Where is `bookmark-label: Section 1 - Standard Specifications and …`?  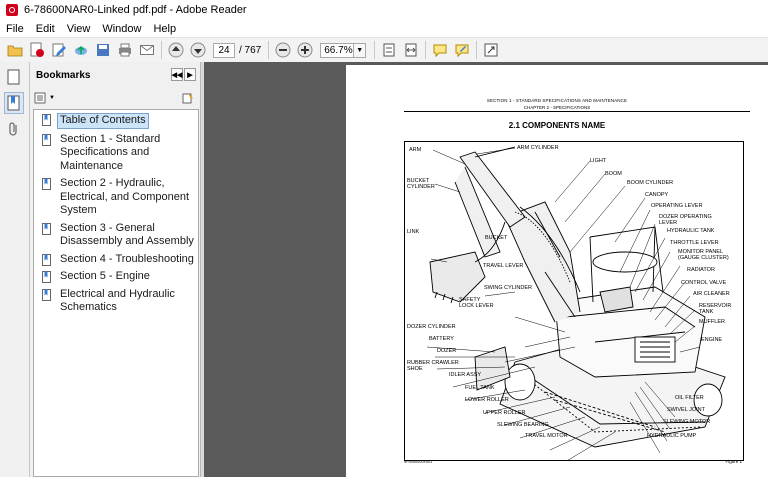 bookmark-label: Section 1 - Standard Specifications and … is located at coordinates (110, 152).